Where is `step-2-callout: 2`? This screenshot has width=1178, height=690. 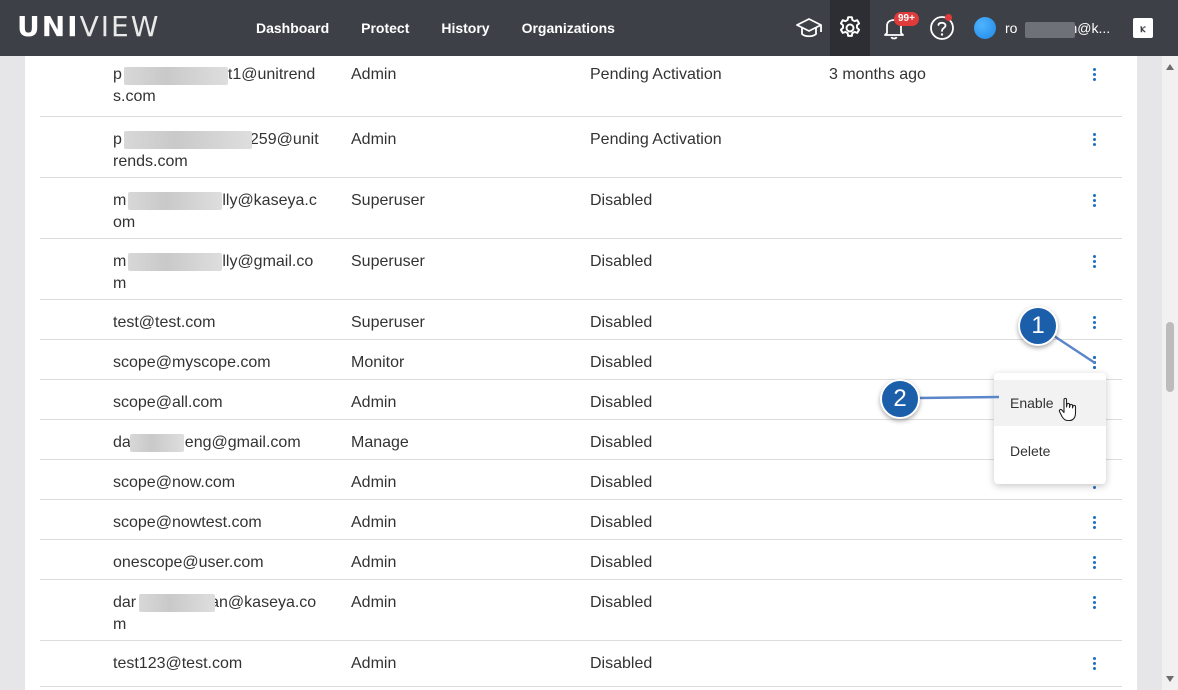 step-2-callout: 2 is located at coordinates (900, 399).